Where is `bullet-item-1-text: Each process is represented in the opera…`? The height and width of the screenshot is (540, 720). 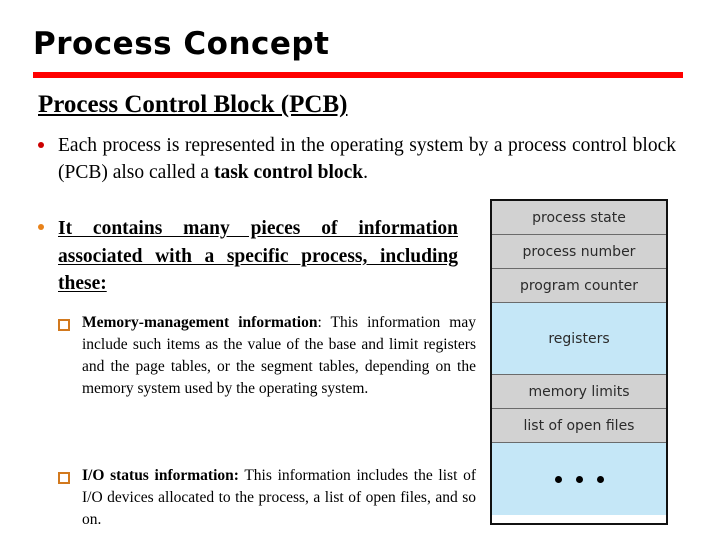 bullet-item-1-text: Each process is represented in the opera… is located at coordinates (367, 160).